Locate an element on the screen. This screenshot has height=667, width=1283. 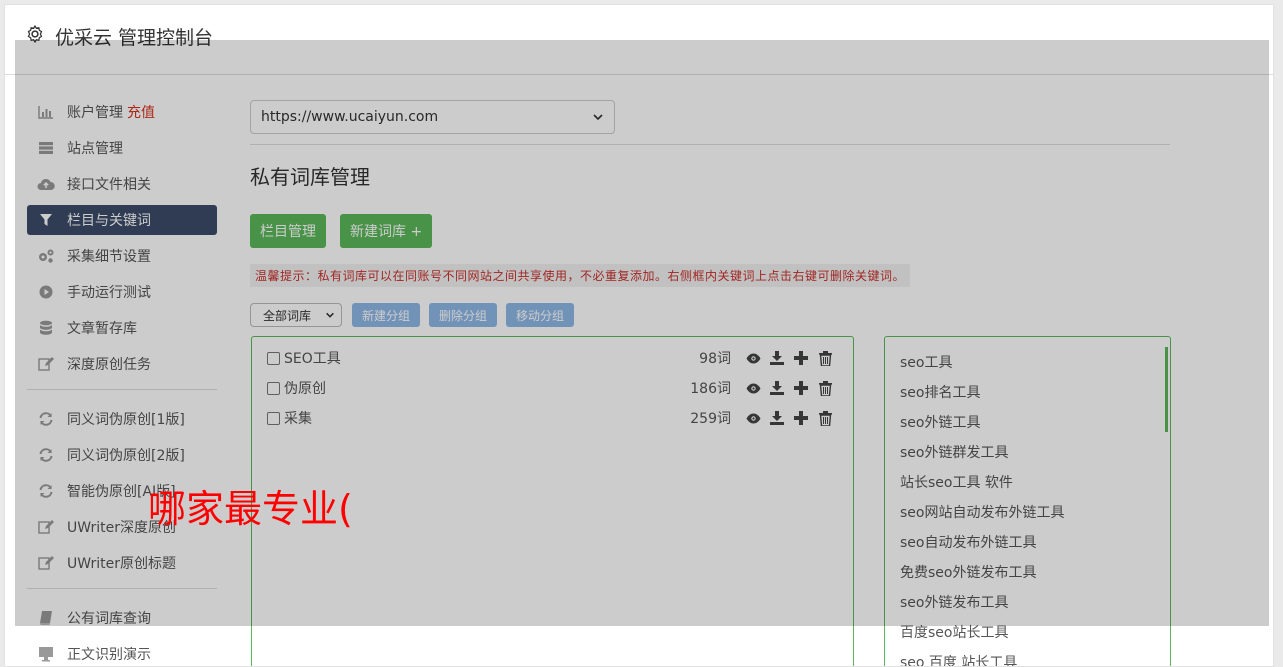
monitor-icon is located at coordinates (46, 654).